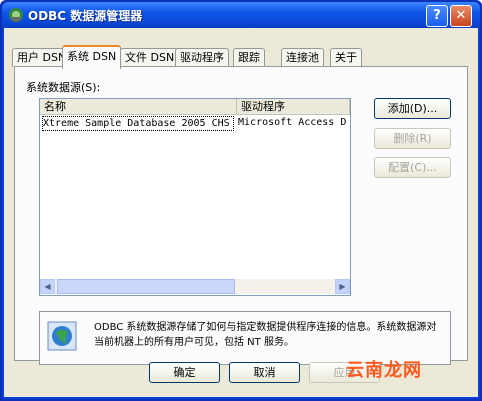 The height and width of the screenshot is (401, 482). I want to click on tab-system-dsn: 系统 DSN, so click(92, 57).